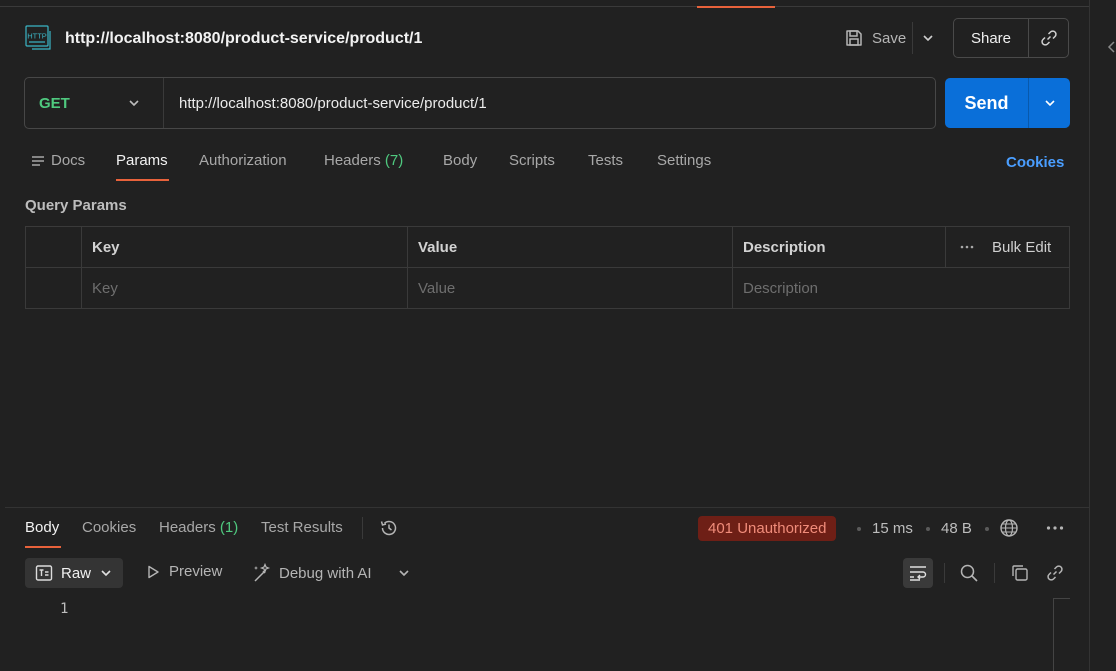 The height and width of the screenshot is (671, 1116). I want to click on method-label: GET, so click(54, 103).